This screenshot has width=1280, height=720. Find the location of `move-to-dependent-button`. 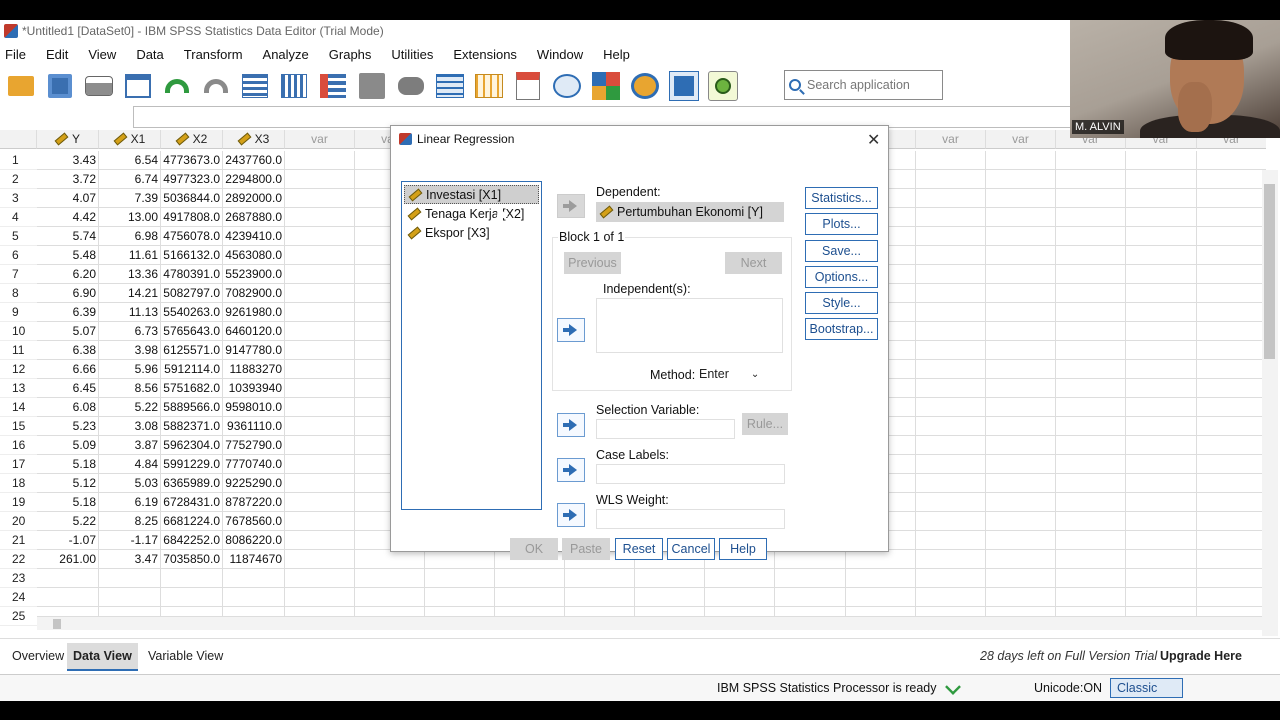

move-to-dependent-button is located at coordinates (571, 206).